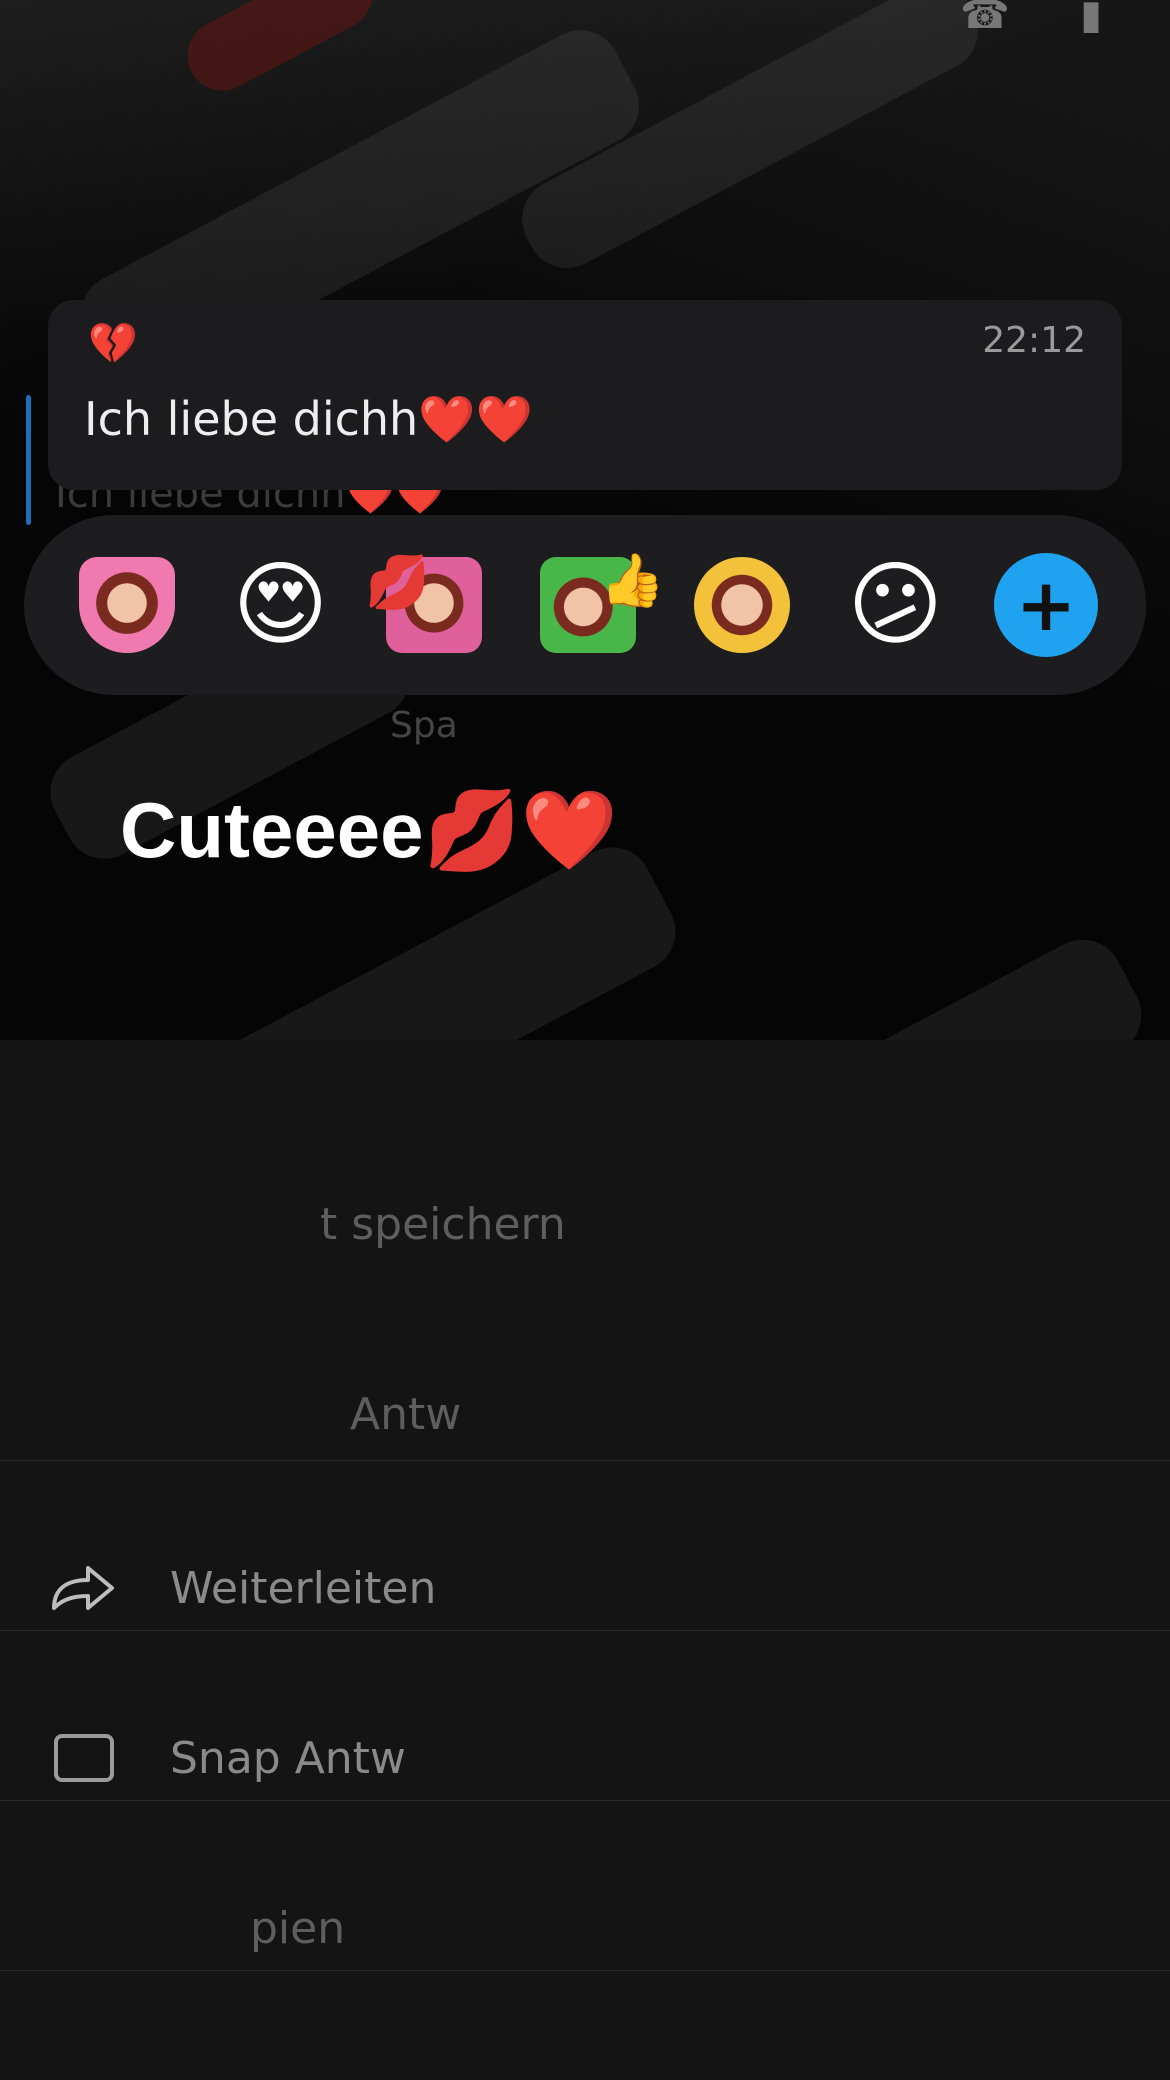 The image size is (1170, 2080). Describe the element at coordinates (1045, 20) in the screenshot. I see `header-actions: ☎ ▮` at that location.